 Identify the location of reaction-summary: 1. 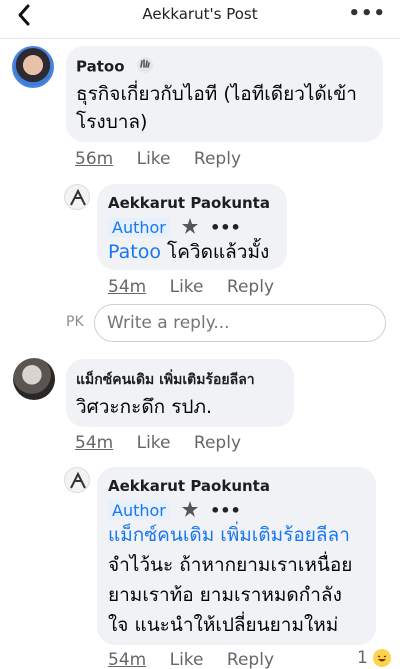
(374, 658).